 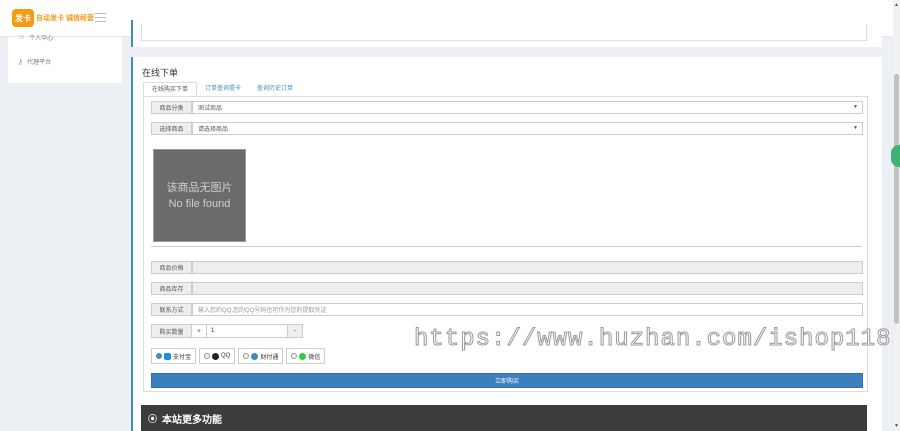 What do you see at coordinates (269, 357) in the screenshot?
I see `payment-label: 财付通` at bounding box center [269, 357].